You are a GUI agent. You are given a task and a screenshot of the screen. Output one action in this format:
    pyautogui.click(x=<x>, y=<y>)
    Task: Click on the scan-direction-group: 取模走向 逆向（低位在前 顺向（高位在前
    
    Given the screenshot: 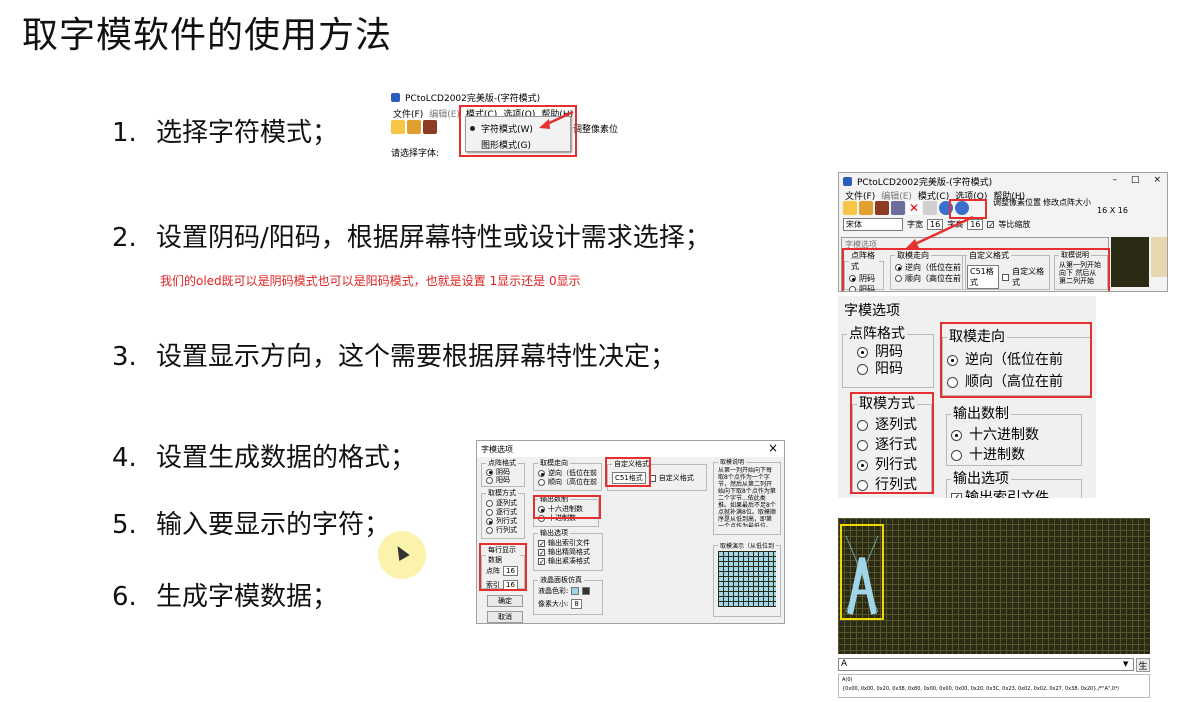 What is the action you would take?
    pyautogui.click(x=567, y=475)
    